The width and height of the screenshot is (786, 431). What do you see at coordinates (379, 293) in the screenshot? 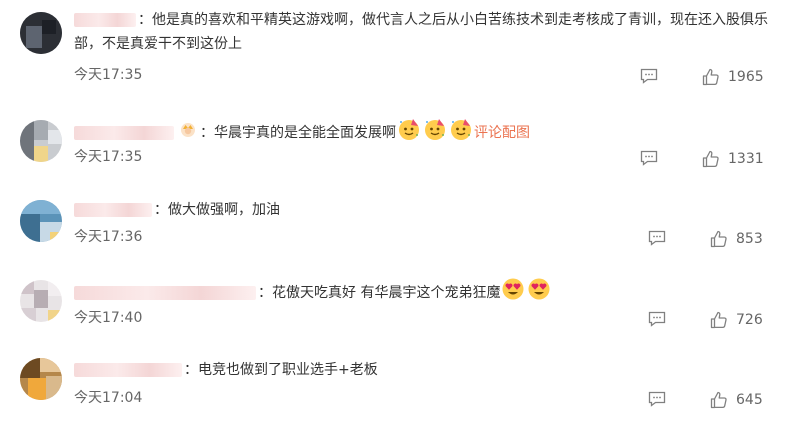
I see `comment-text: ：花傲天吃真好 有华晨宇这个宠弟狂魔` at bounding box center [379, 293].